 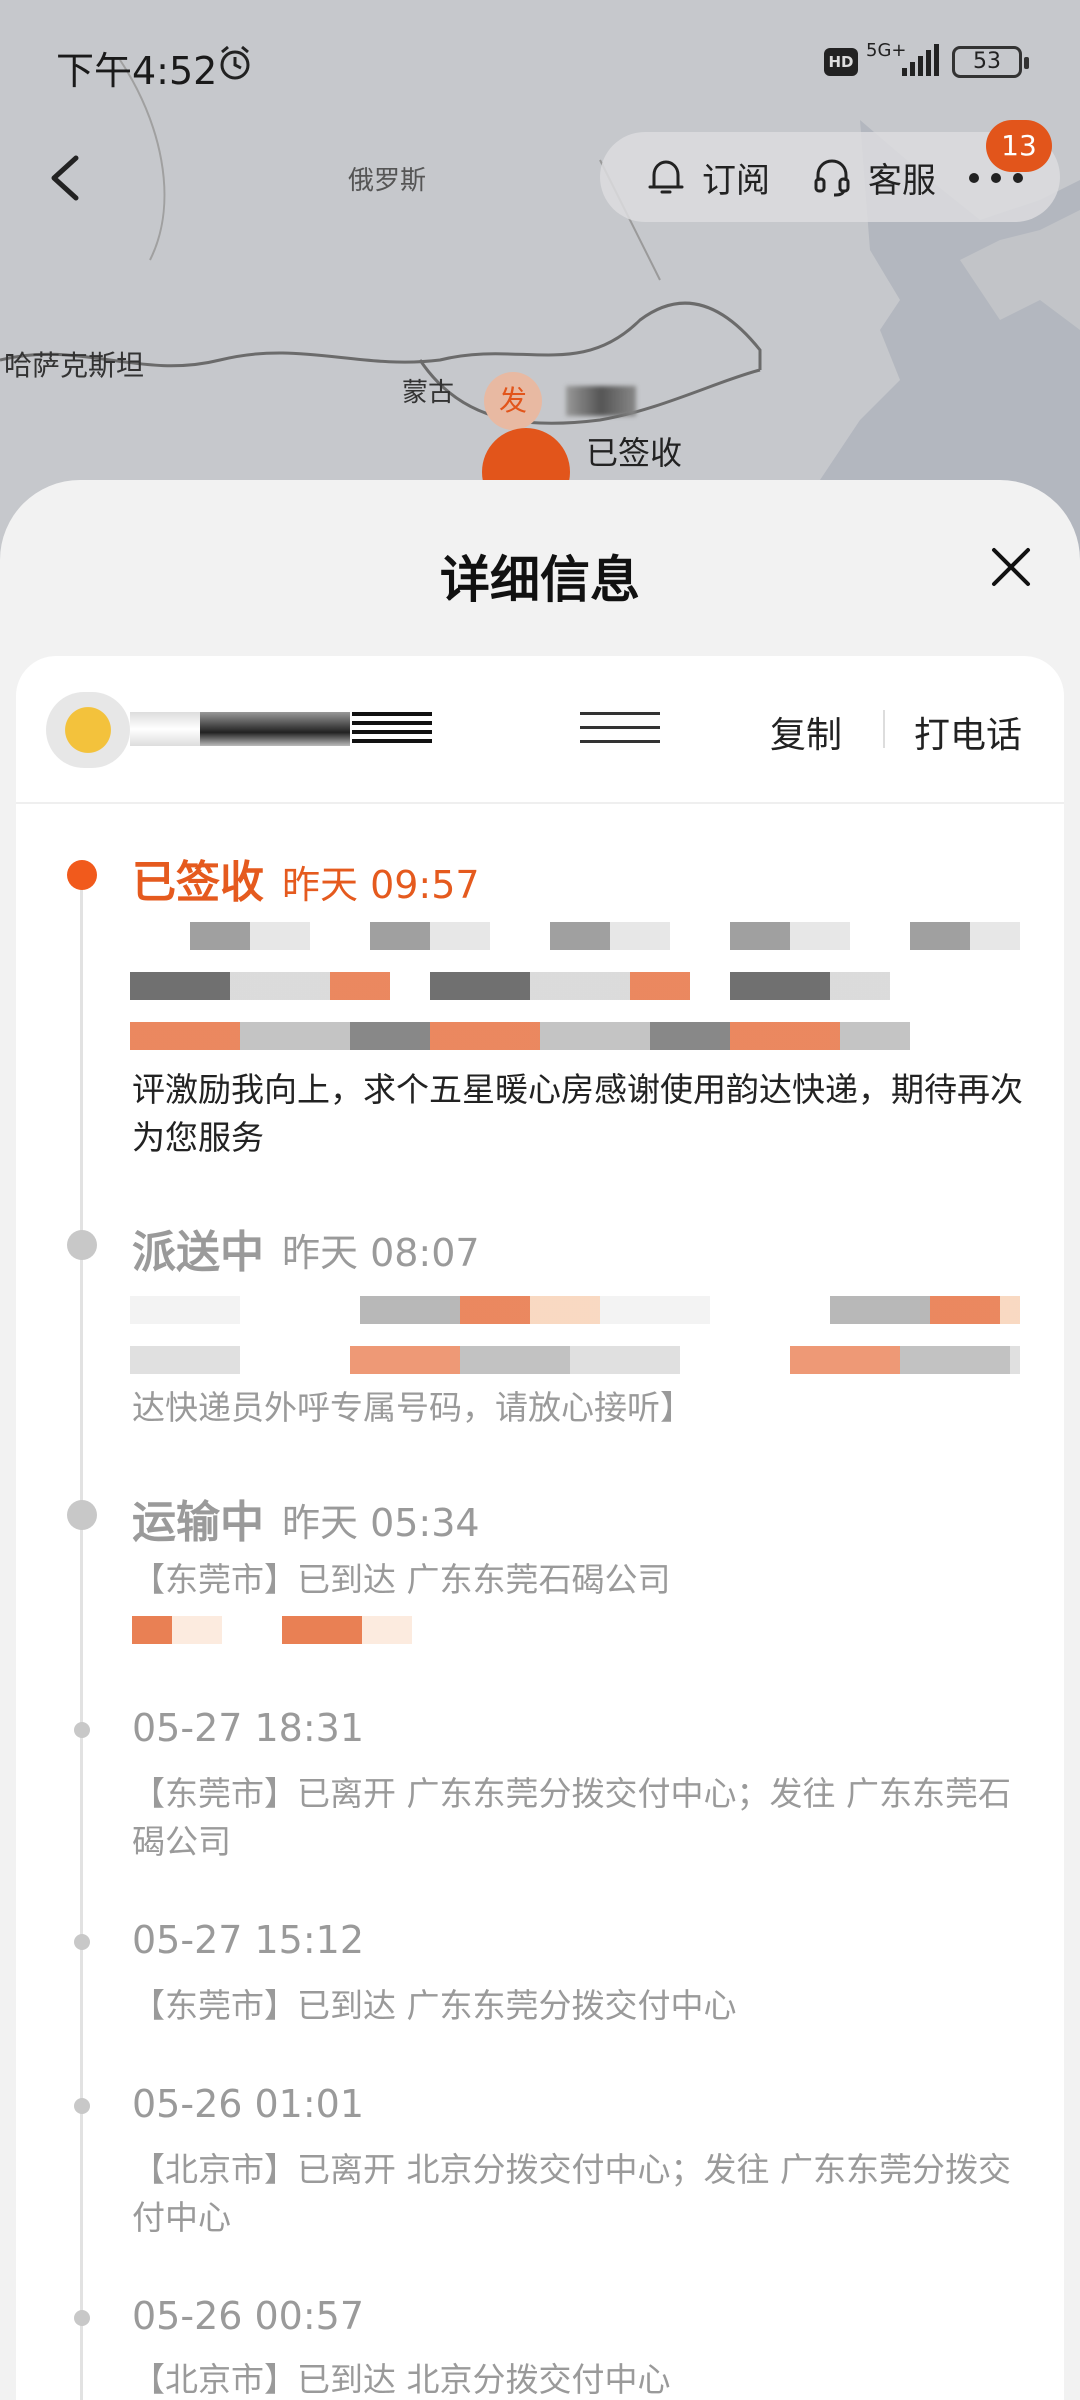 I want to click on event-text: 【北京市】已到达 北京分拨交付中心, so click(x=401, y=2379).